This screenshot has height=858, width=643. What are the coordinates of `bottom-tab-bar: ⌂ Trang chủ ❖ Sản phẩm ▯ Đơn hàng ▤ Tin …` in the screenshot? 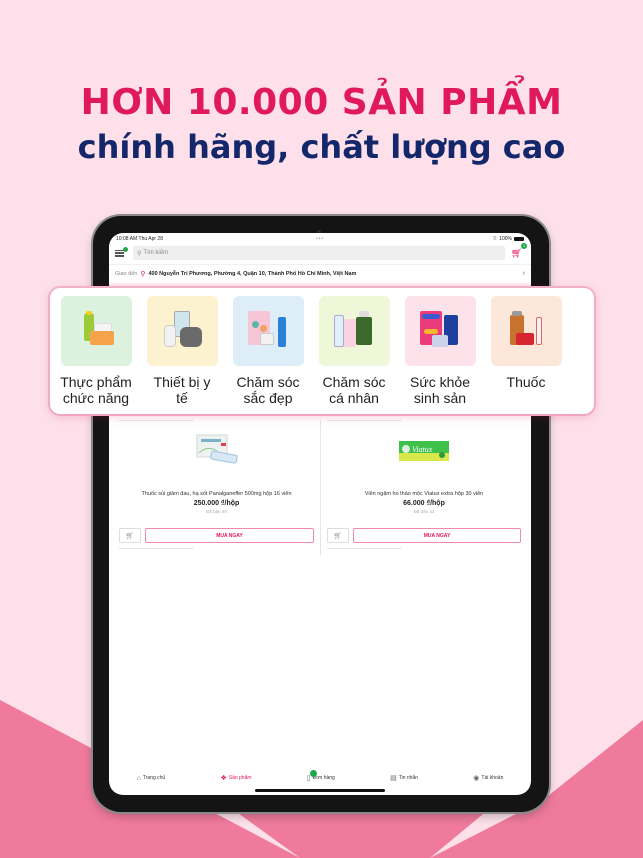 It's located at (320, 777).